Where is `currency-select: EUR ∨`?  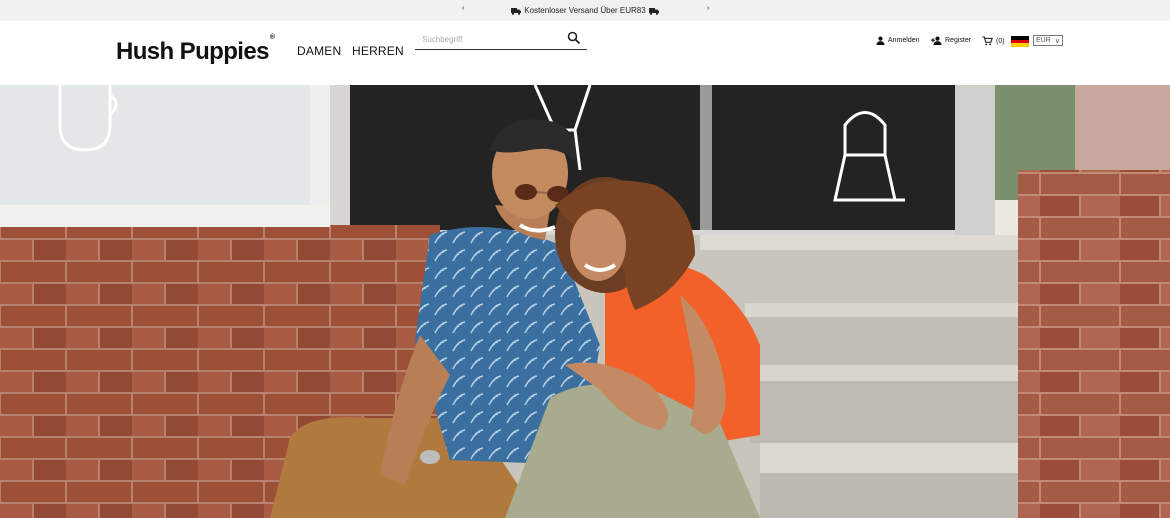
currency-select: EUR ∨ is located at coordinates (1048, 40).